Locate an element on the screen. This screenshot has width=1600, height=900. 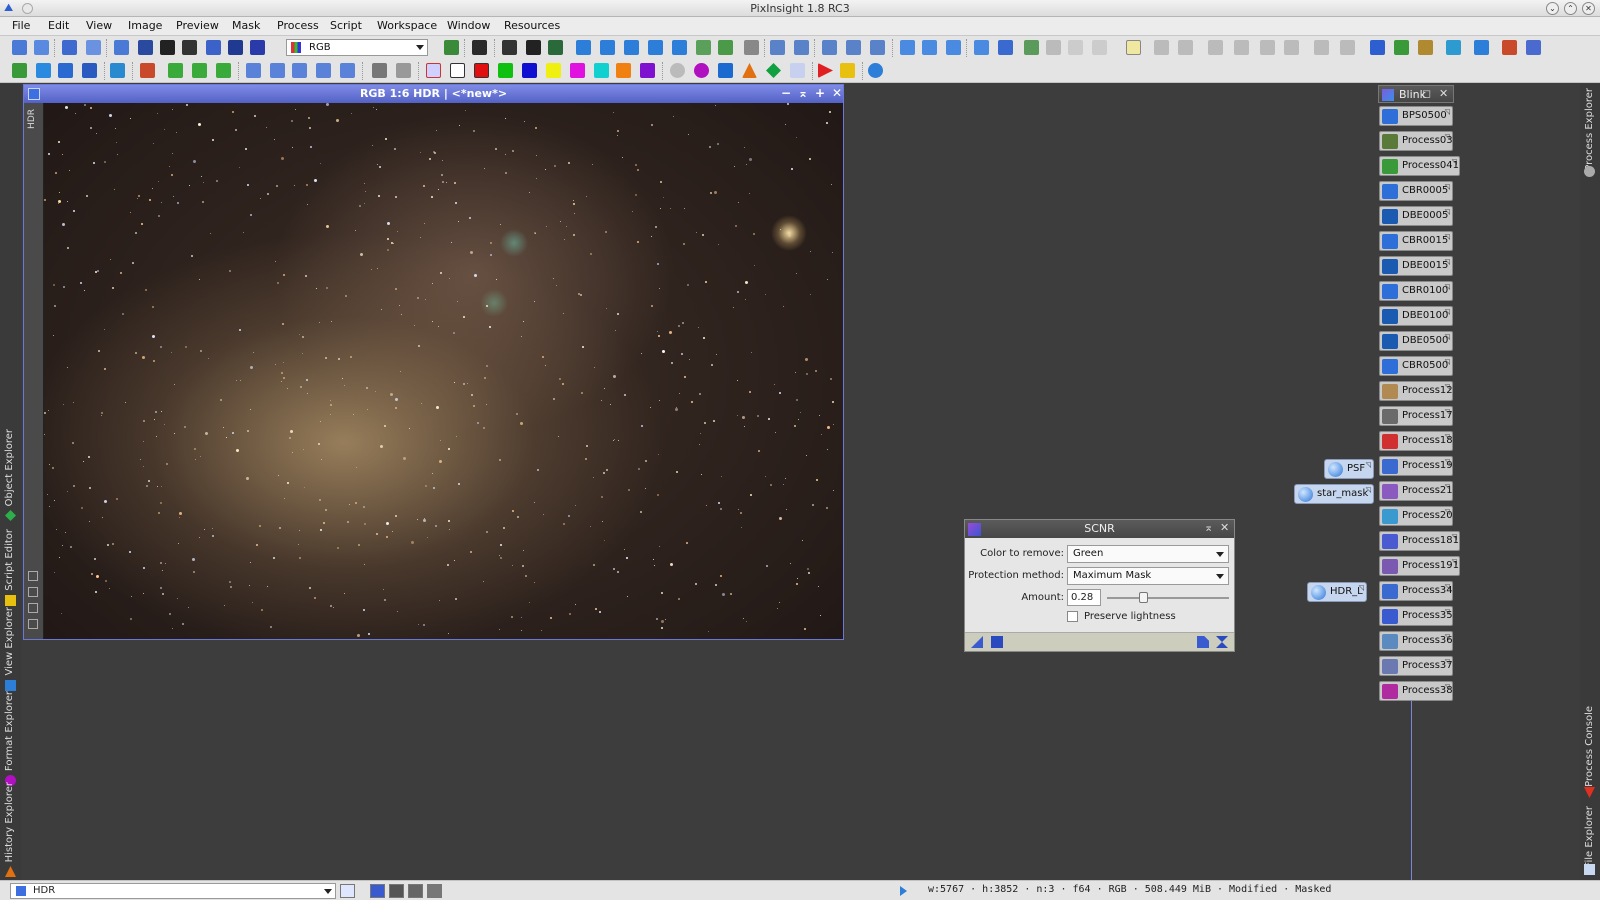
process-icon-dbe0015: DBE0015 ◹ is located at coordinates (1416, 266).